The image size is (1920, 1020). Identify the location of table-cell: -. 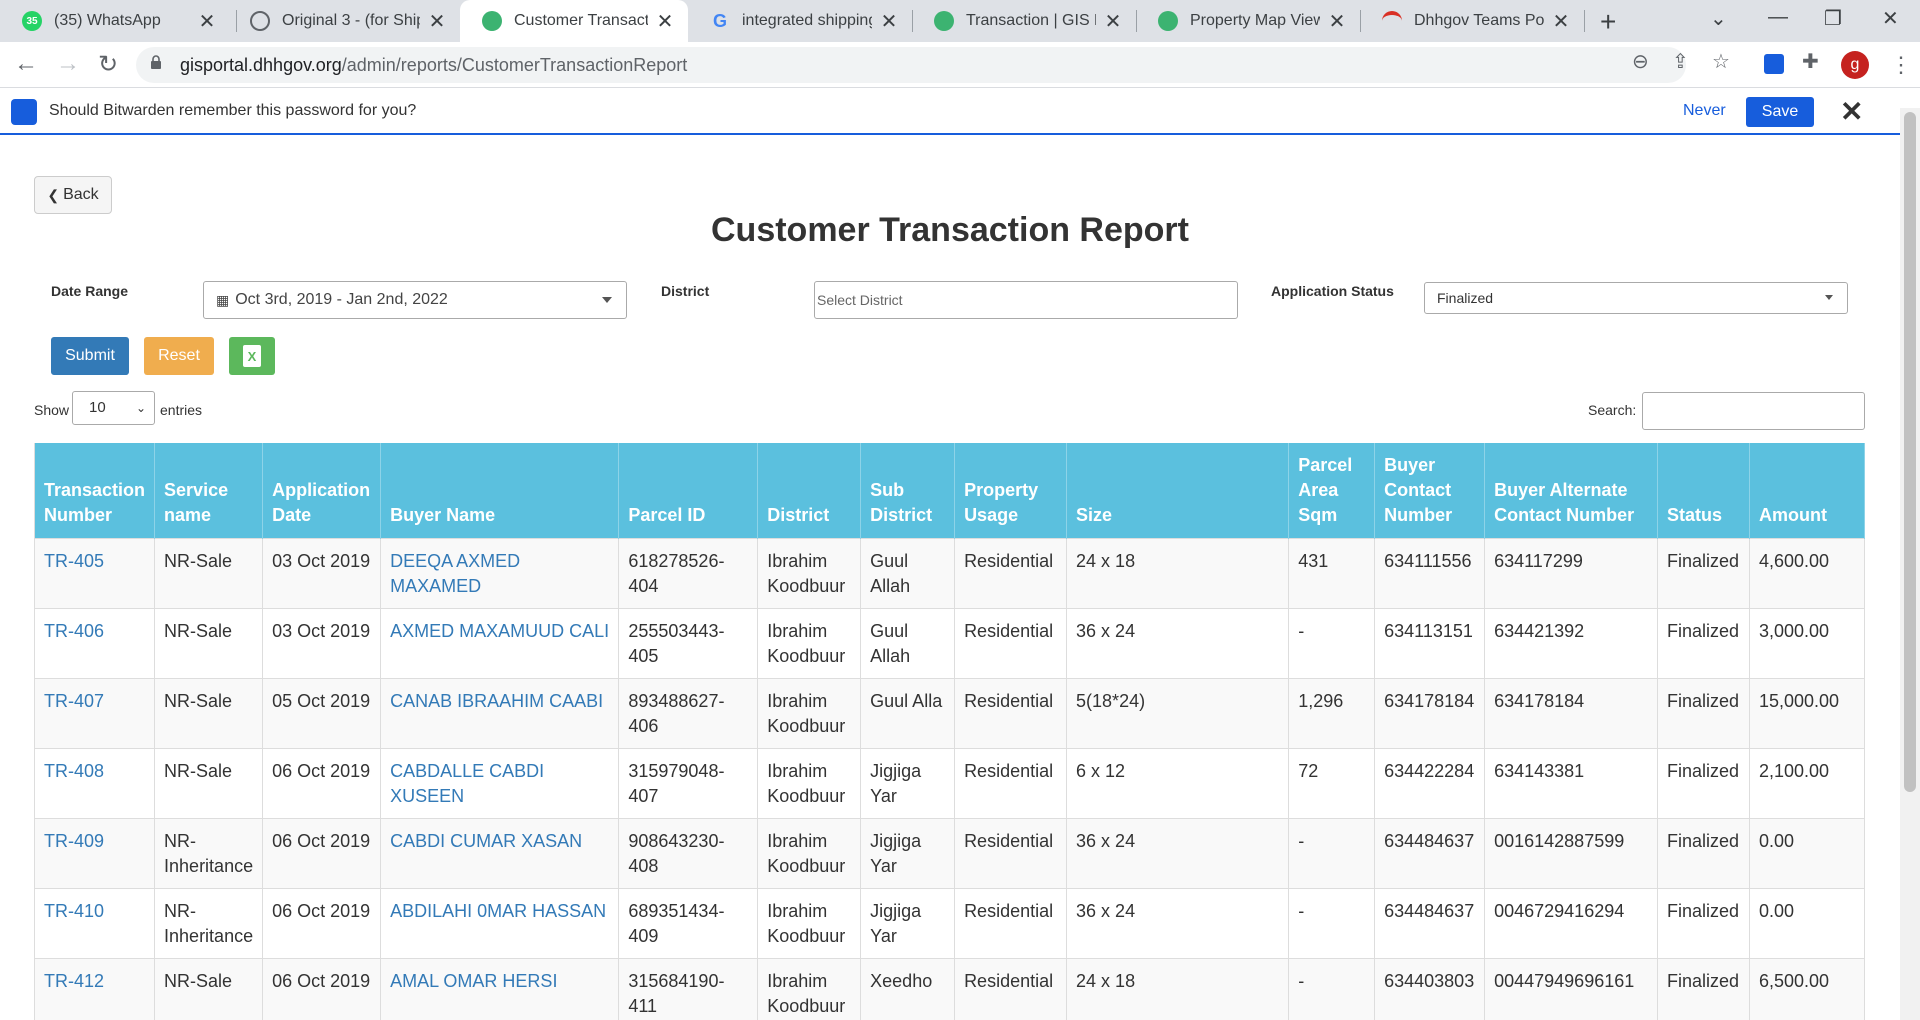
(1332, 853).